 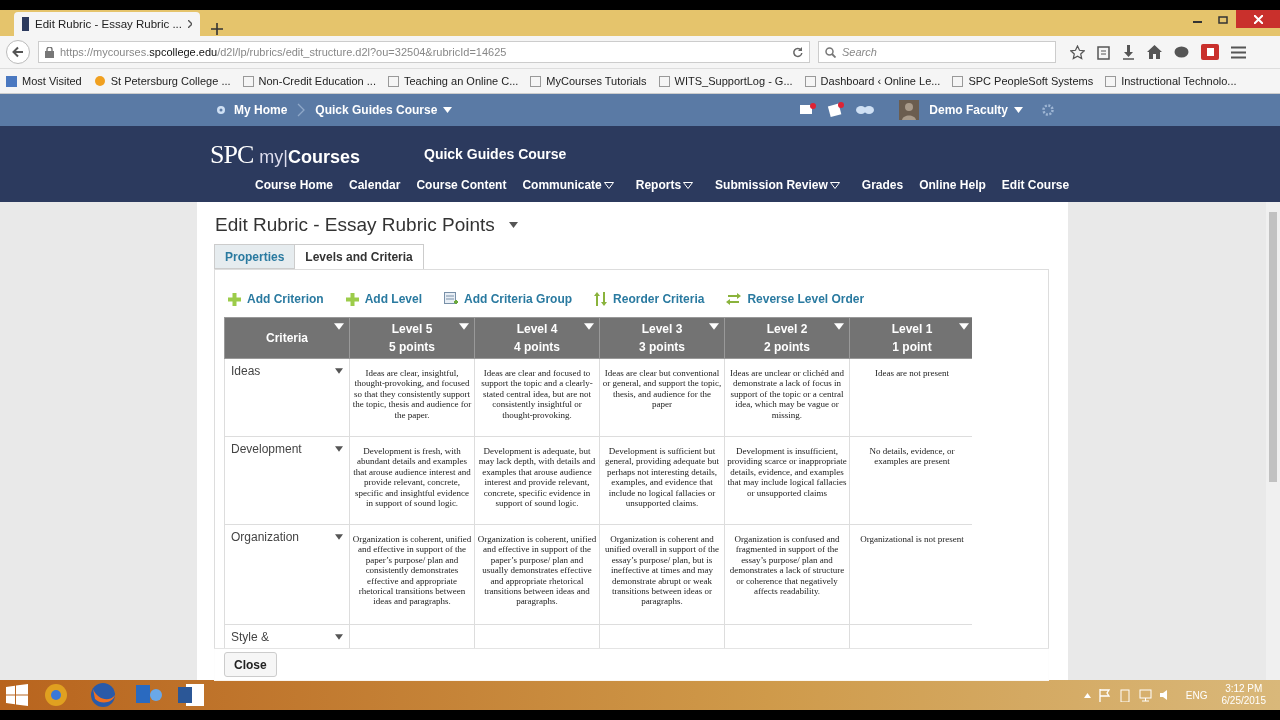 I want to click on my-home-link: My Home, so click(x=261, y=110).